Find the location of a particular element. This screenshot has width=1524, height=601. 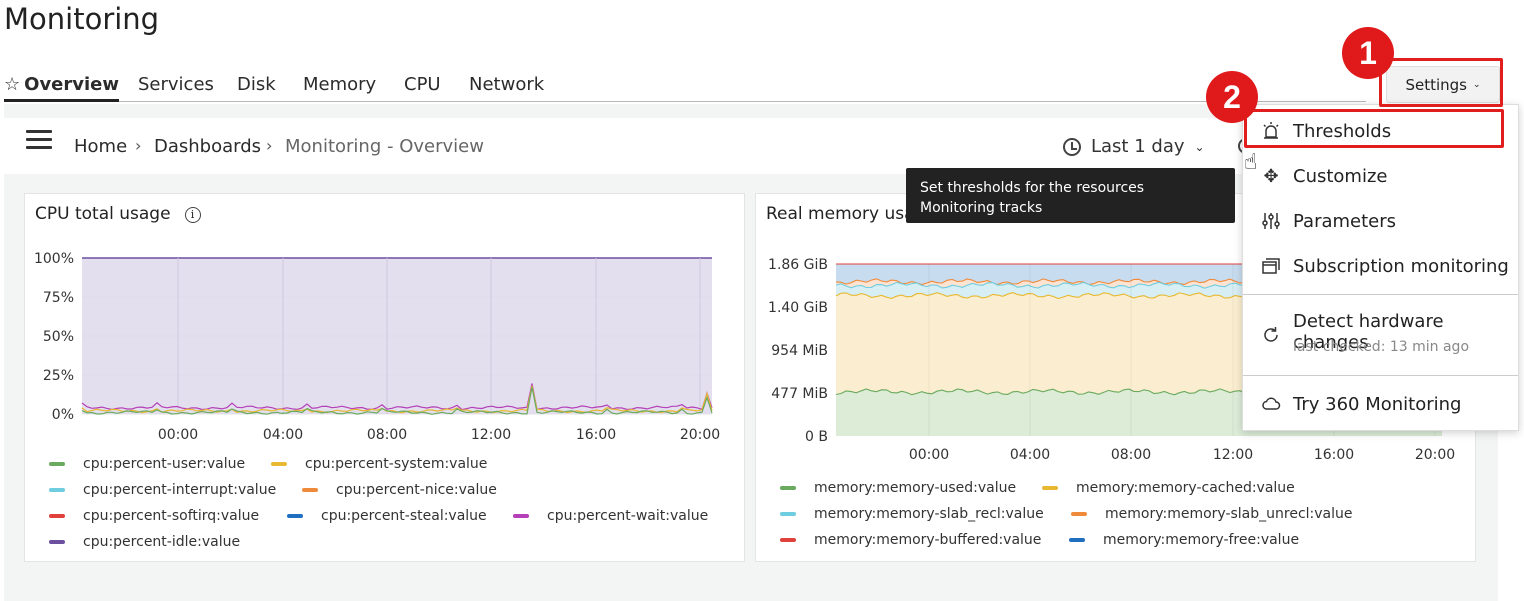

y-tick-label: 50% is located at coordinates (58, 337).